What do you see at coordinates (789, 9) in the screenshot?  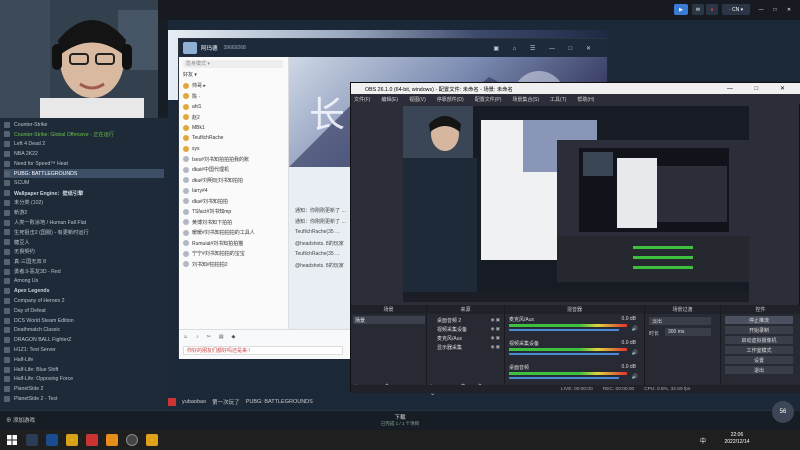 I see `close-icon: ✕` at bounding box center [789, 9].